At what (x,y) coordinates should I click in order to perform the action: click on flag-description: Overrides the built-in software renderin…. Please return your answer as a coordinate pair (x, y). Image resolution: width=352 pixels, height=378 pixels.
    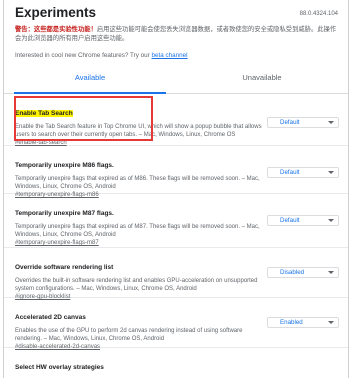
    Looking at the image, I should click on (136, 285).